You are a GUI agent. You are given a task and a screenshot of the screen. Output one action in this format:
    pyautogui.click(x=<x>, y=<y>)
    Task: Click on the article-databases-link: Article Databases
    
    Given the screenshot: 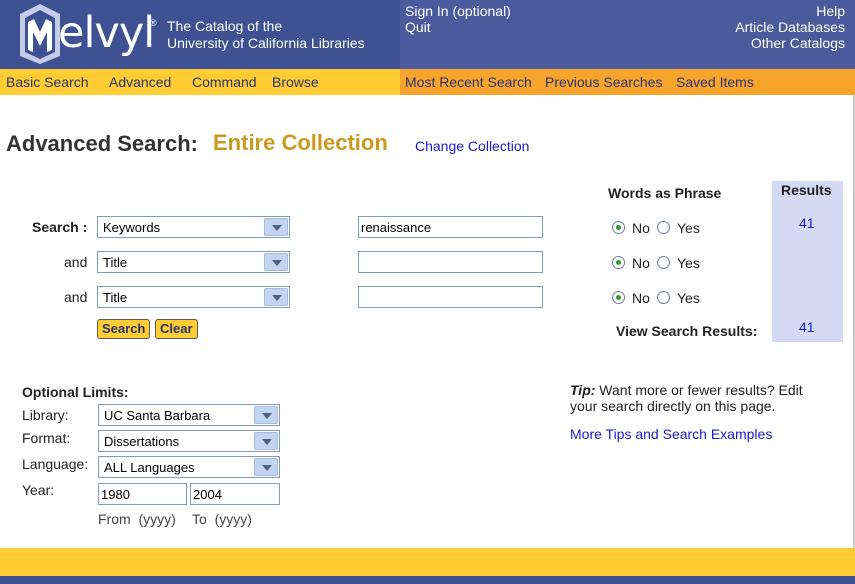 What is the action you would take?
    pyautogui.click(x=790, y=27)
    